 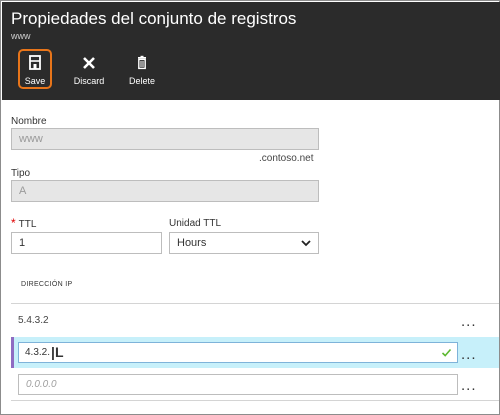 What do you see at coordinates (35, 81) in the screenshot?
I see `save-label: Save` at bounding box center [35, 81].